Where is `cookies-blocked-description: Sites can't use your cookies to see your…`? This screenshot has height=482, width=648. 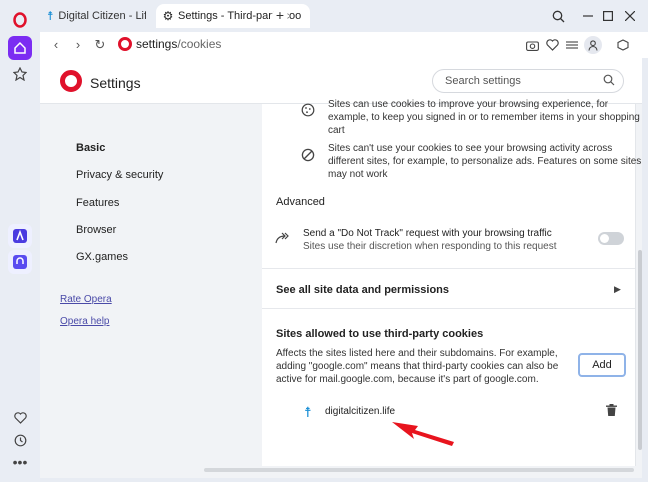
cookies-blocked-description: Sites can't use your cookies to see your… is located at coordinates (485, 161).